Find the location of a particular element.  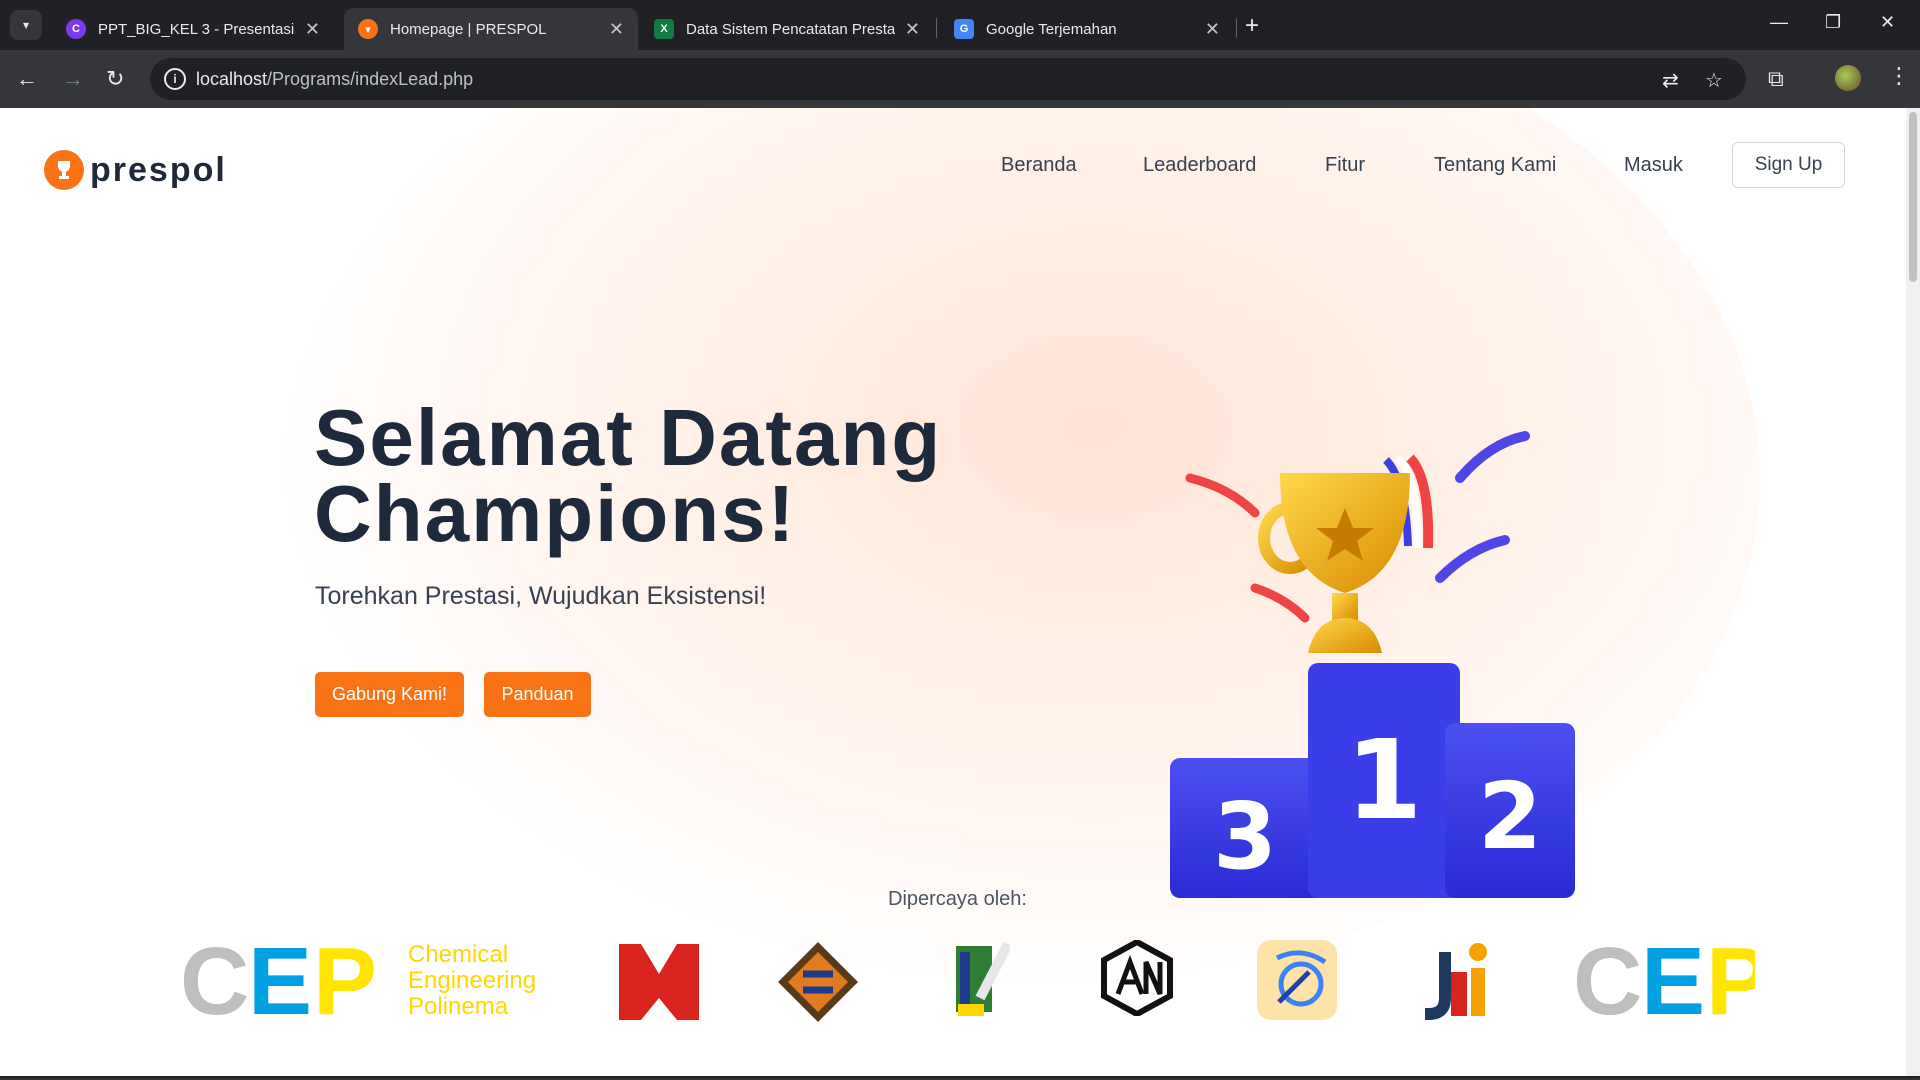

tab-search-dropdown: ▾ is located at coordinates (26, 25).